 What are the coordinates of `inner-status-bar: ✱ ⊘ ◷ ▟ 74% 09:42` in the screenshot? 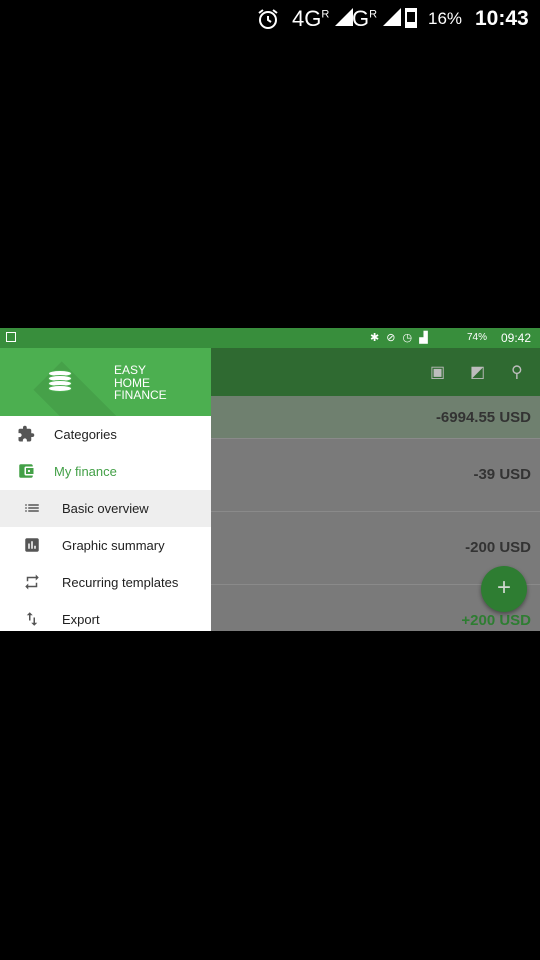 It's located at (270, 338).